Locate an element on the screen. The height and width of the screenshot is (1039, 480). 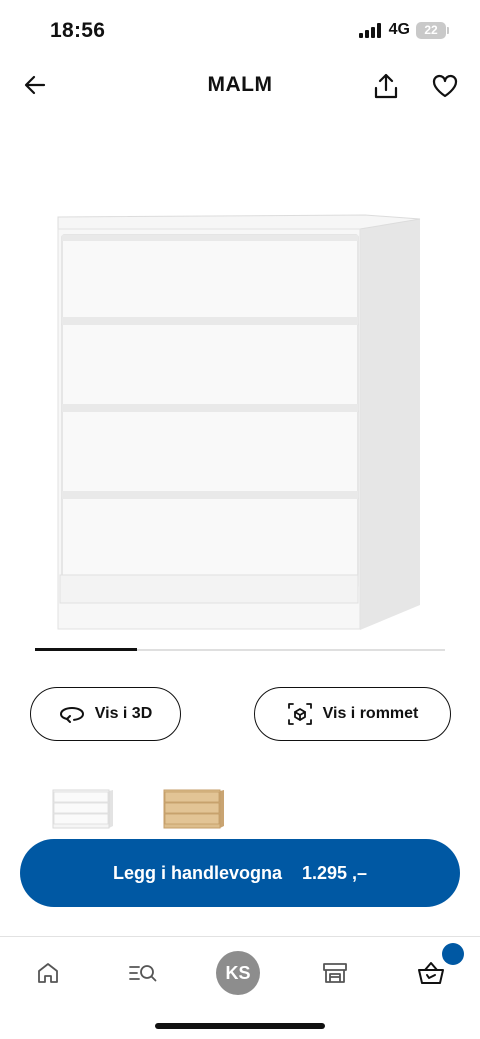
home-icon is located at coordinates (48, 973).